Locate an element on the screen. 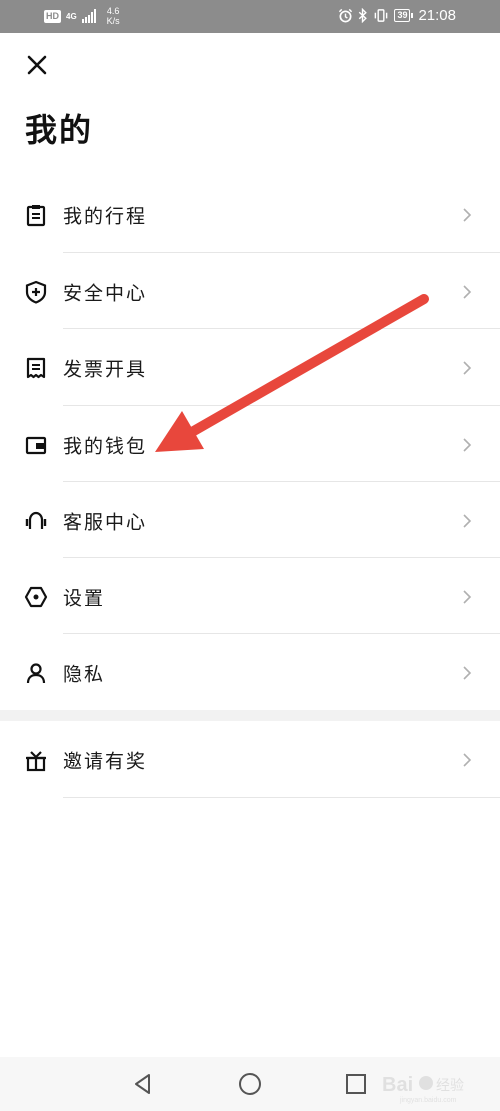  recents-icon is located at coordinates (356, 1084).